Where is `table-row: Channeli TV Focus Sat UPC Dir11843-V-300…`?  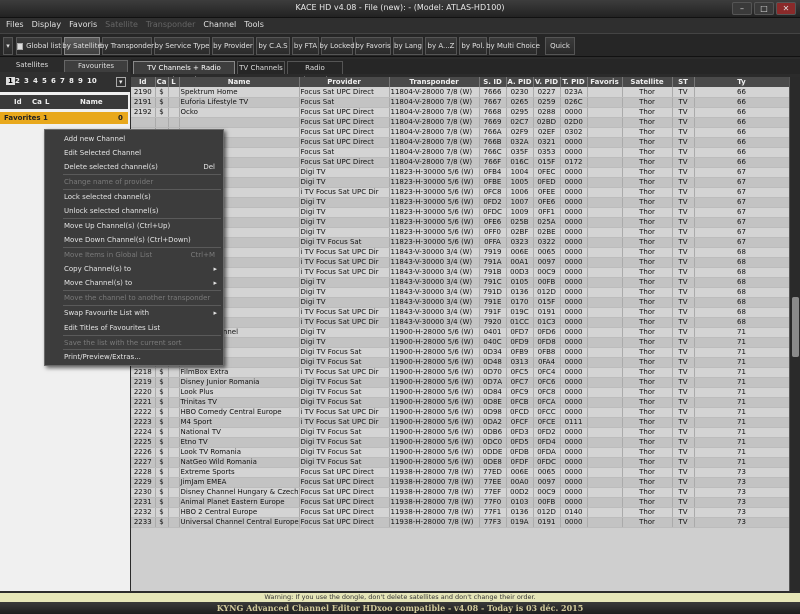 table-row: Channeli TV Focus Sat UPC Dir11843-V-300… is located at coordinates (460, 312).